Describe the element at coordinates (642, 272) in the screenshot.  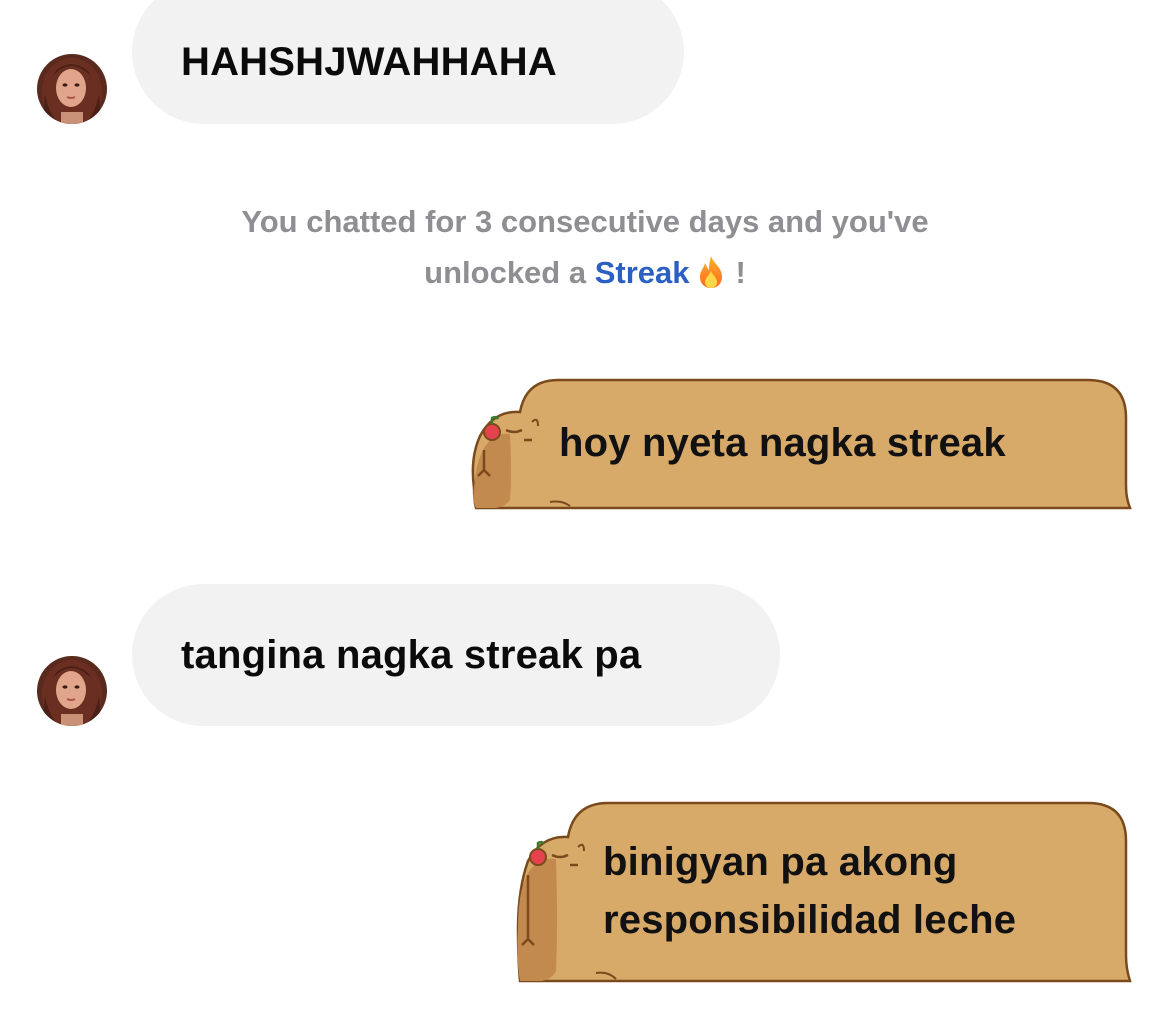
I see `streak-link: Streak` at that location.